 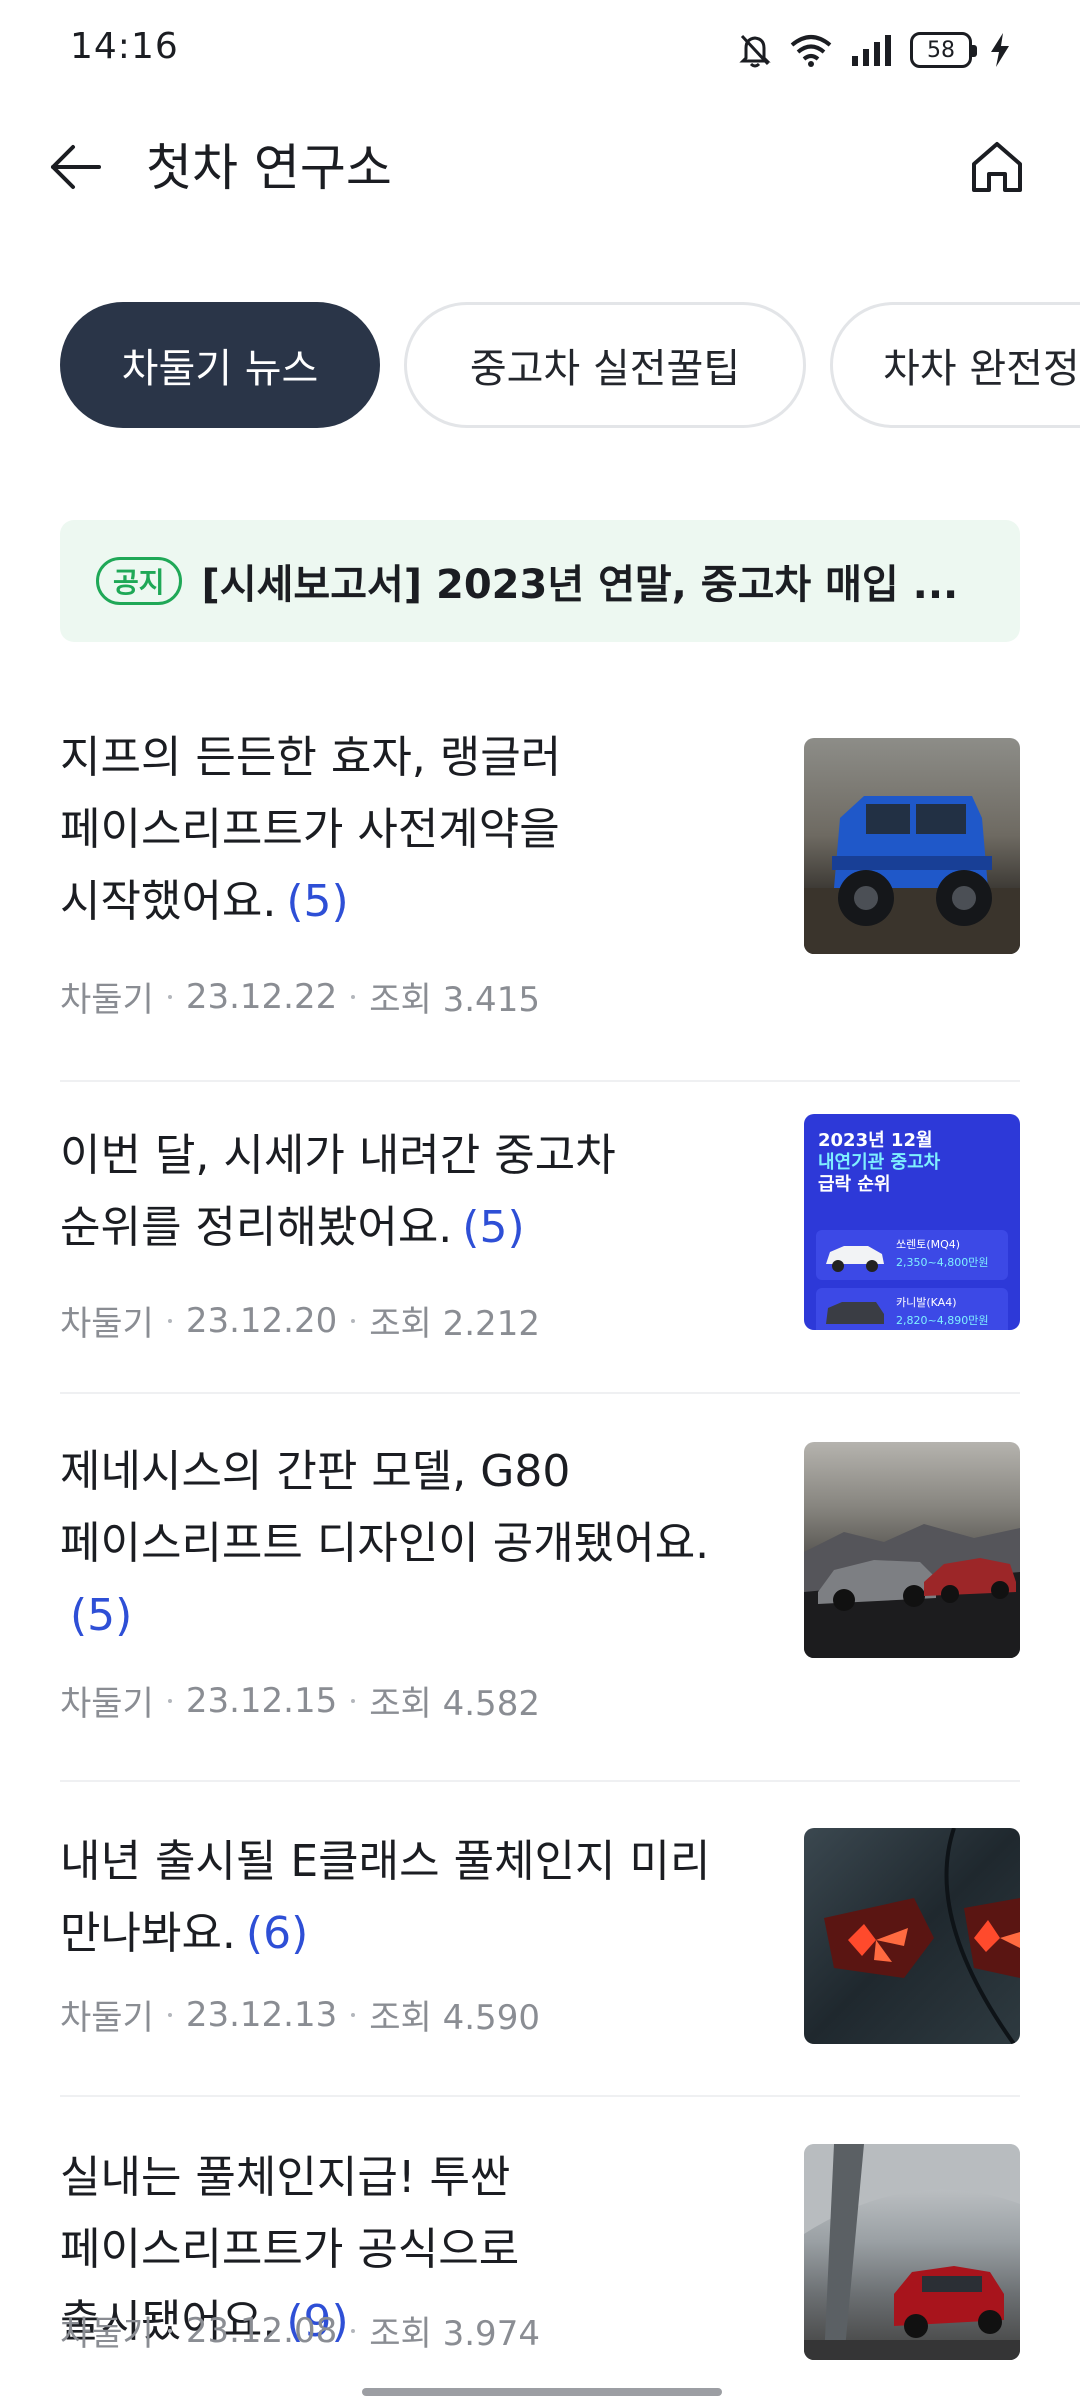 I want to click on comment-count: (6), so click(x=277, y=1933).